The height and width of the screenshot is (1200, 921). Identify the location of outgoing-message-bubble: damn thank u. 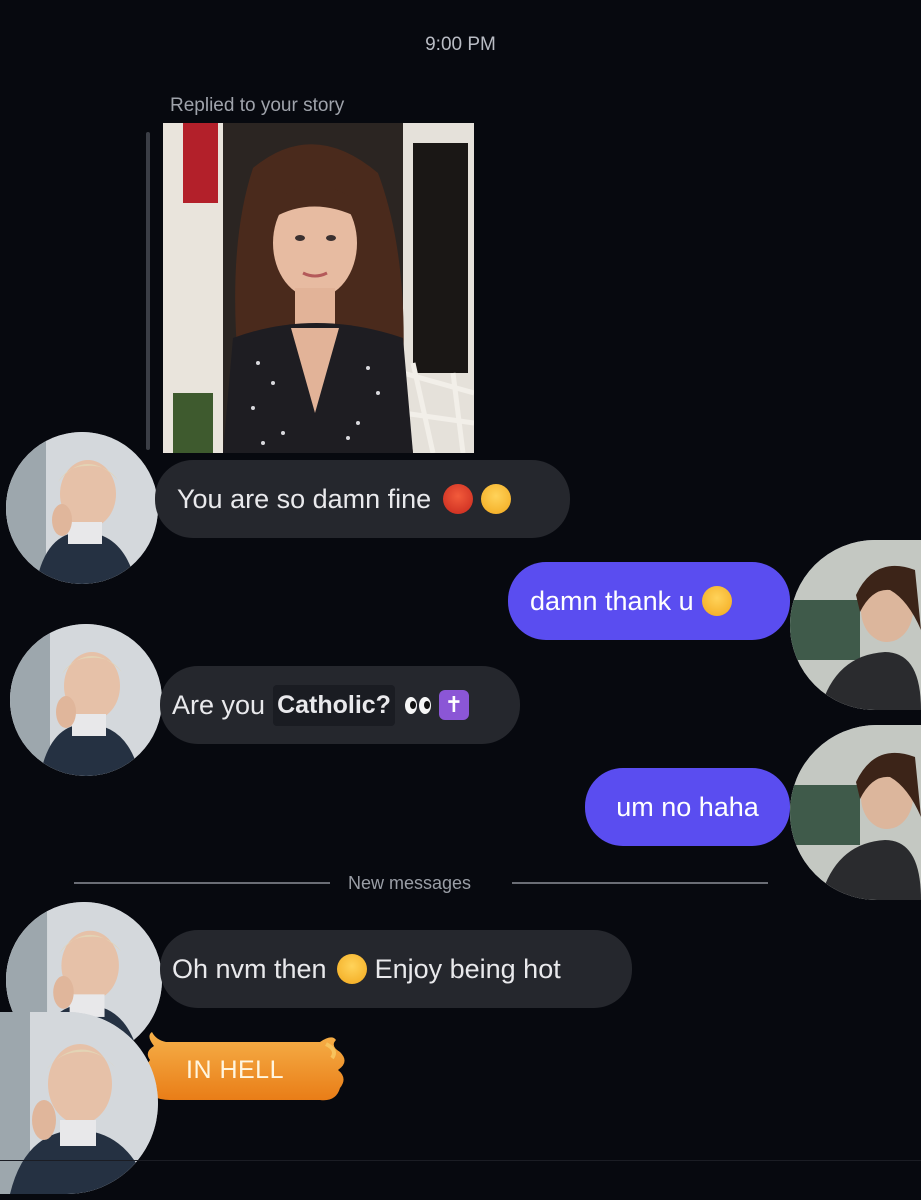
(649, 601).